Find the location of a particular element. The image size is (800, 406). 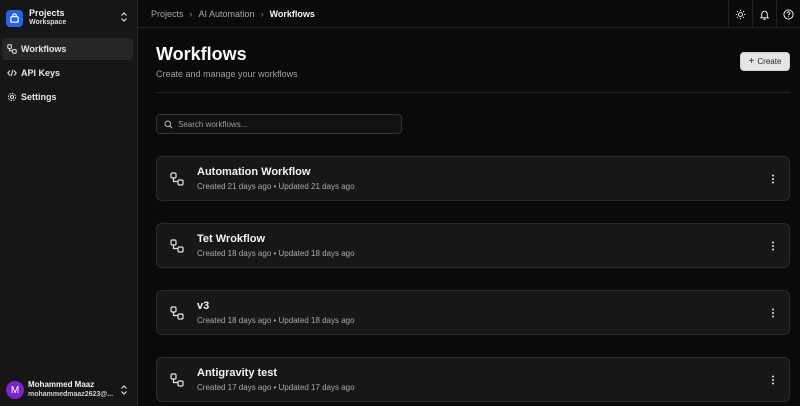

plus-icon: + is located at coordinates (751, 61).